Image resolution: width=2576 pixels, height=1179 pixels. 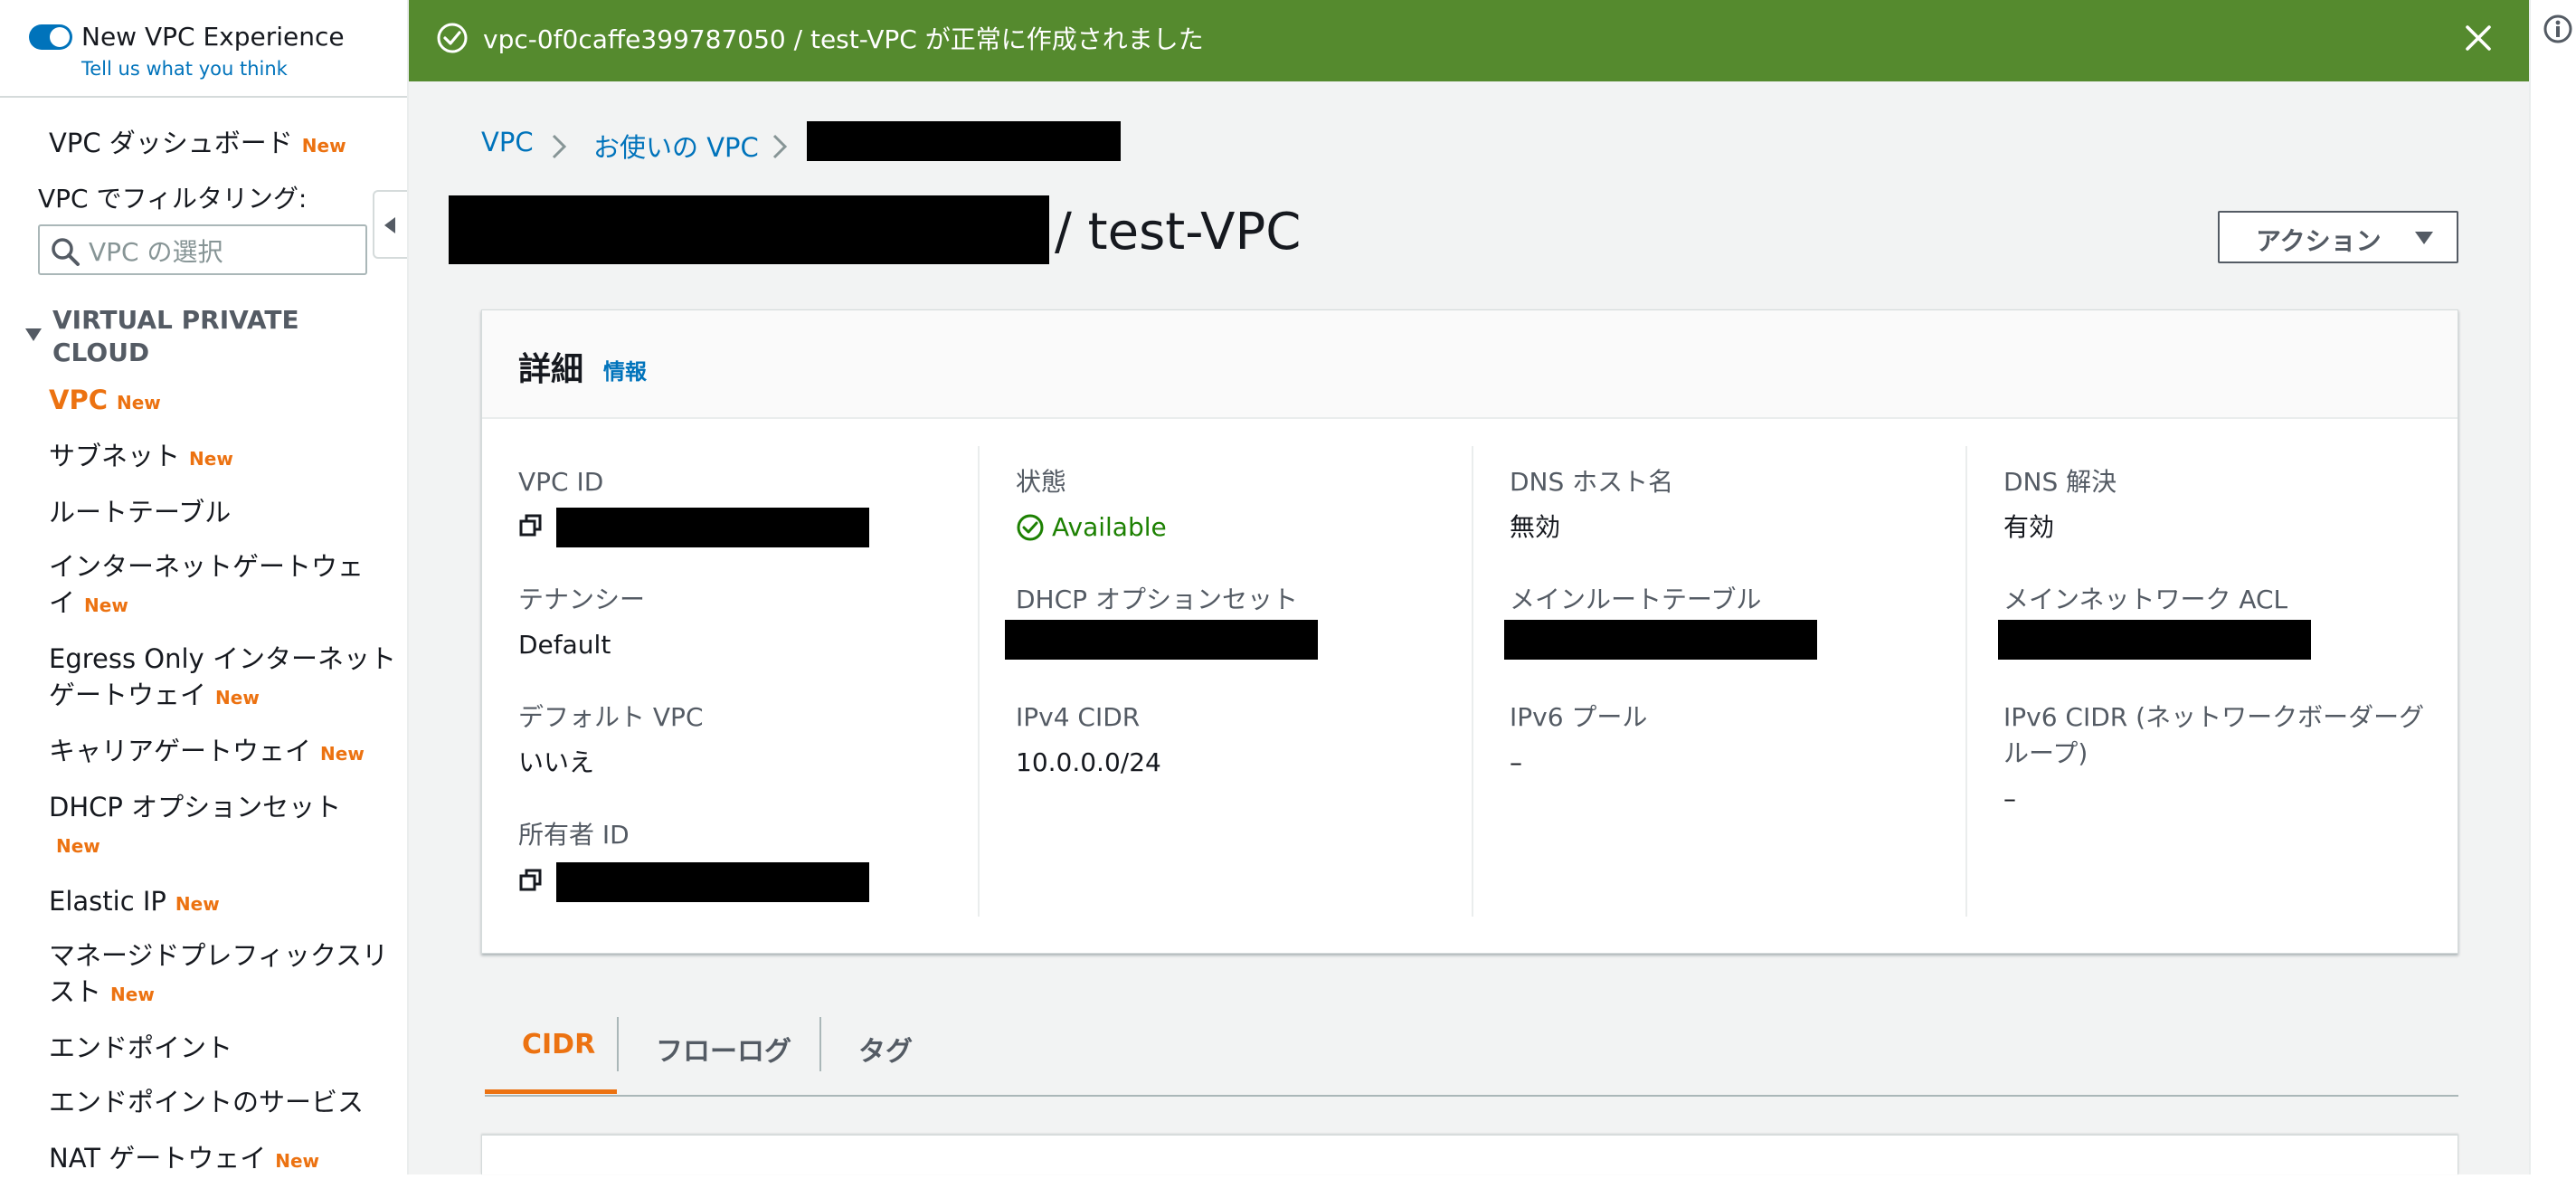 What do you see at coordinates (886, 1049) in the screenshot?
I see `tab-tags: タグ` at bounding box center [886, 1049].